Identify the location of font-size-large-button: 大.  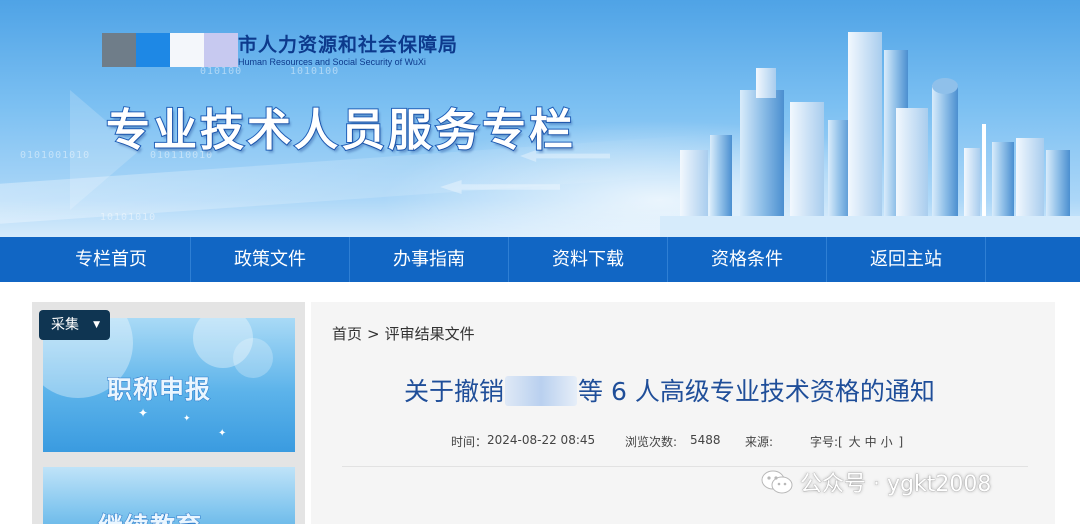
(855, 442).